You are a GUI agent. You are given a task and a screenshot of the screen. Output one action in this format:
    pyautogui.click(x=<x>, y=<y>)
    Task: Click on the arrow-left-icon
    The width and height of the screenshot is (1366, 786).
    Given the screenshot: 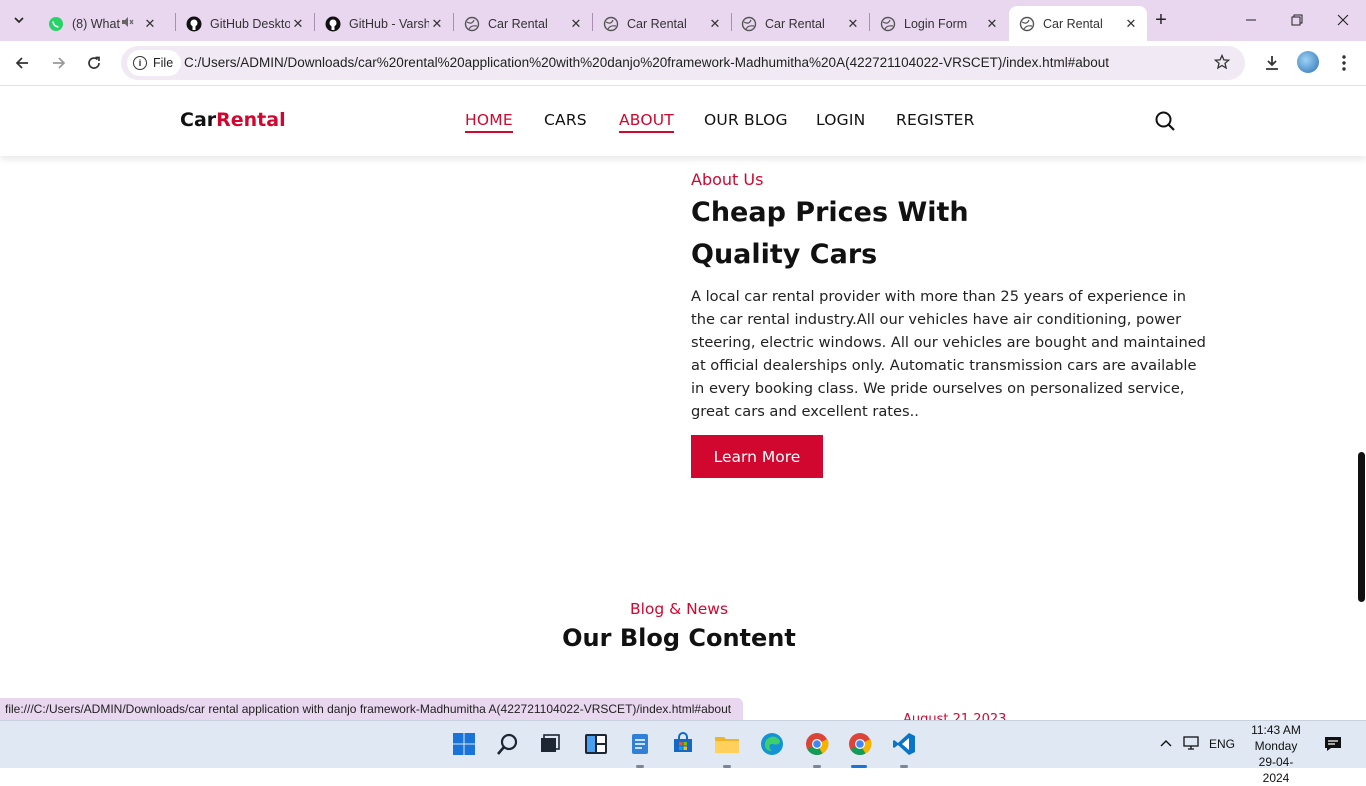 What is the action you would take?
    pyautogui.click(x=21, y=63)
    